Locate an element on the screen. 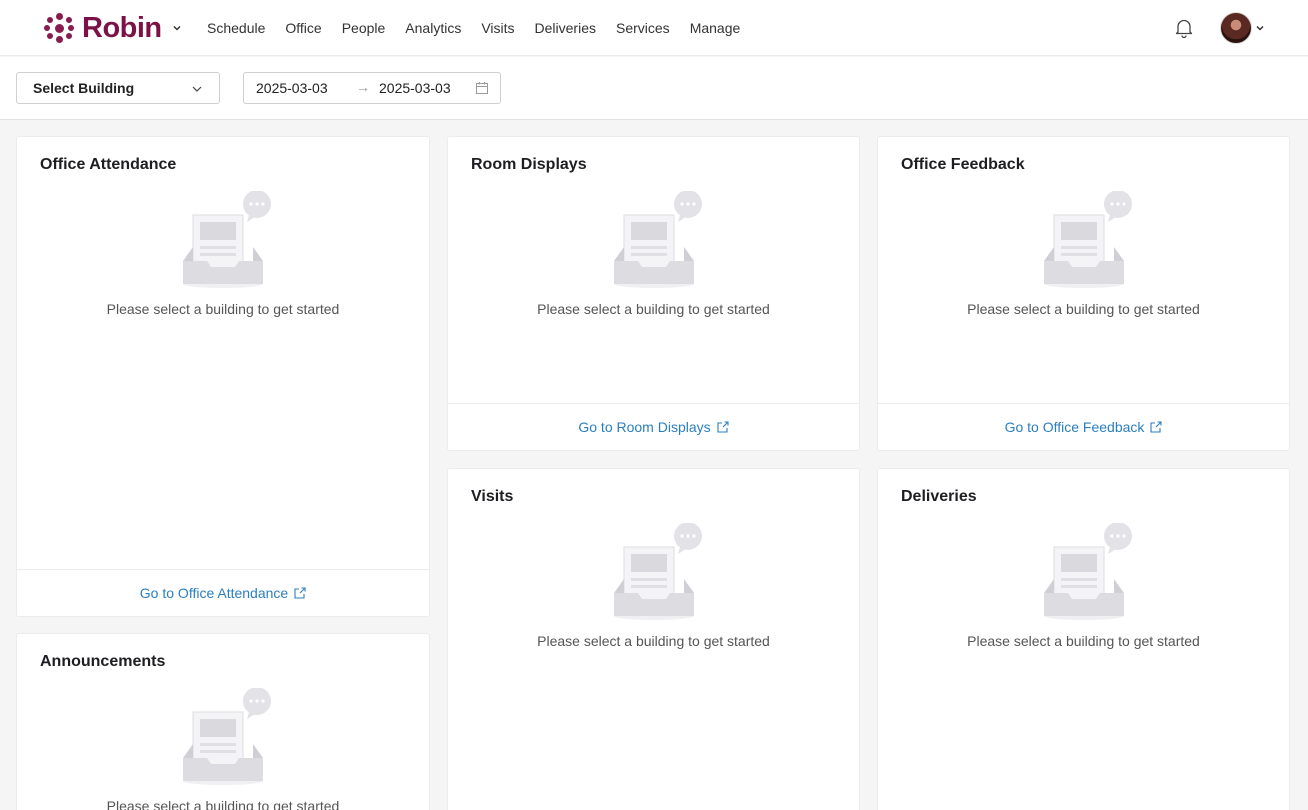 The image size is (1308, 810). card-title: Room Displays is located at coordinates (529, 164).